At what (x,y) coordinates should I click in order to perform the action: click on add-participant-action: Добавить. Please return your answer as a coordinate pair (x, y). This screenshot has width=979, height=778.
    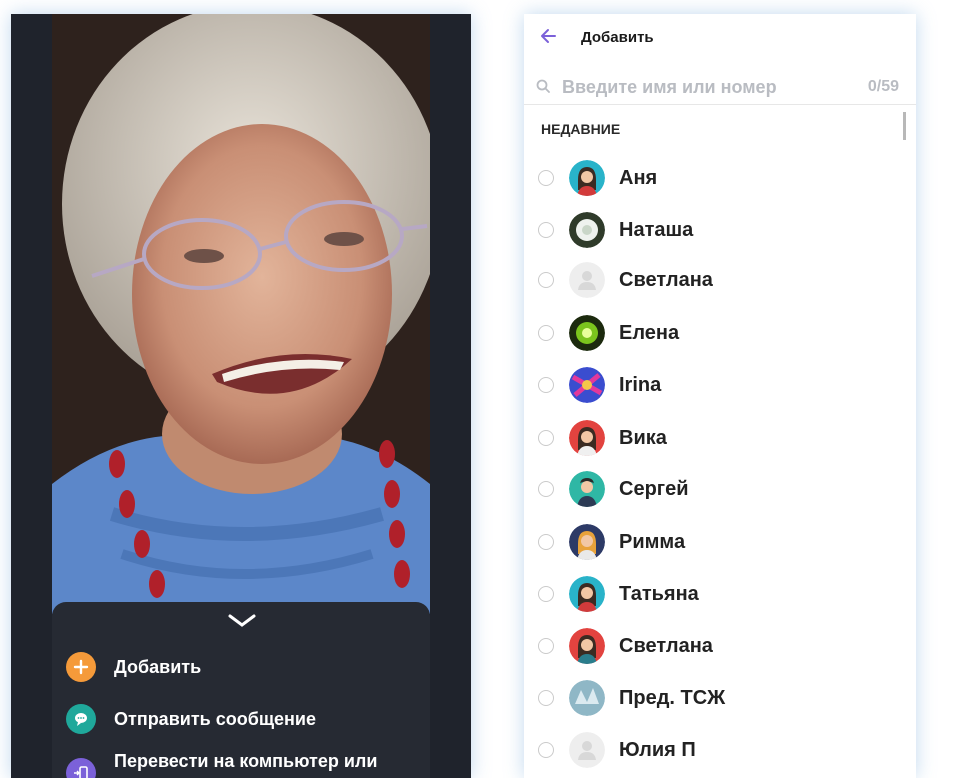
    Looking at the image, I should click on (133, 667).